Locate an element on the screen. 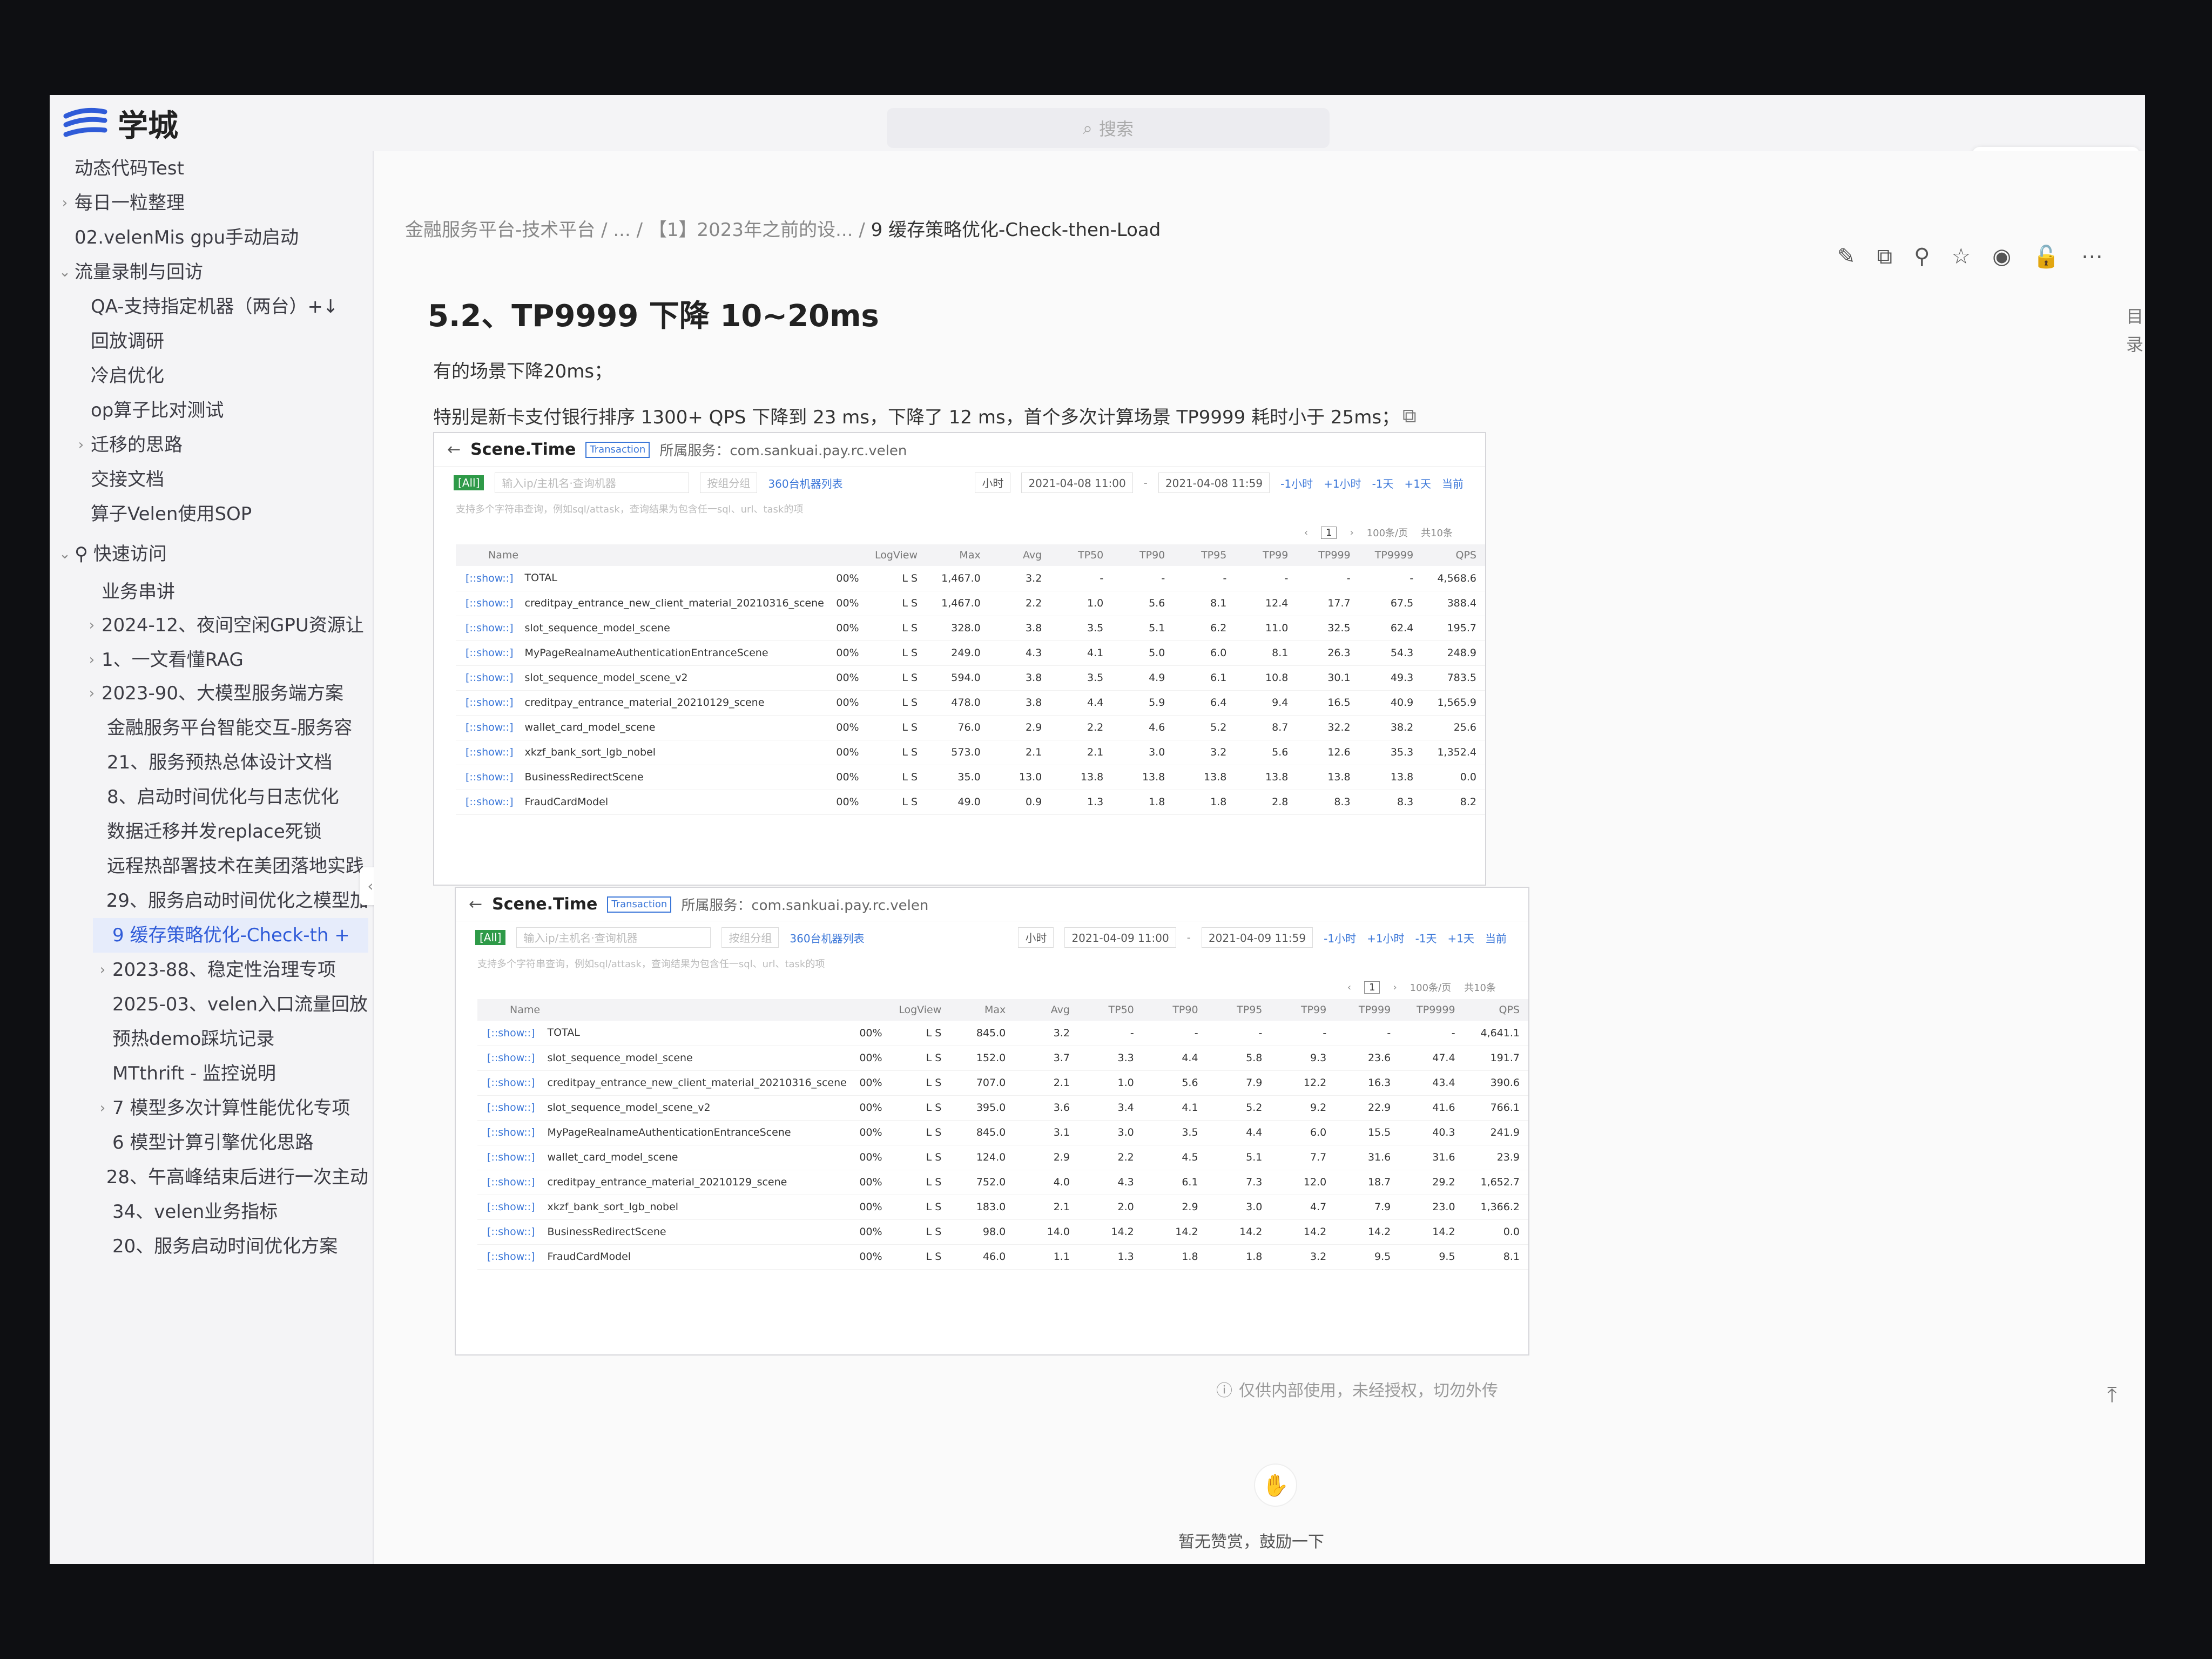  col-header: TP90 is located at coordinates (1174, 1010).